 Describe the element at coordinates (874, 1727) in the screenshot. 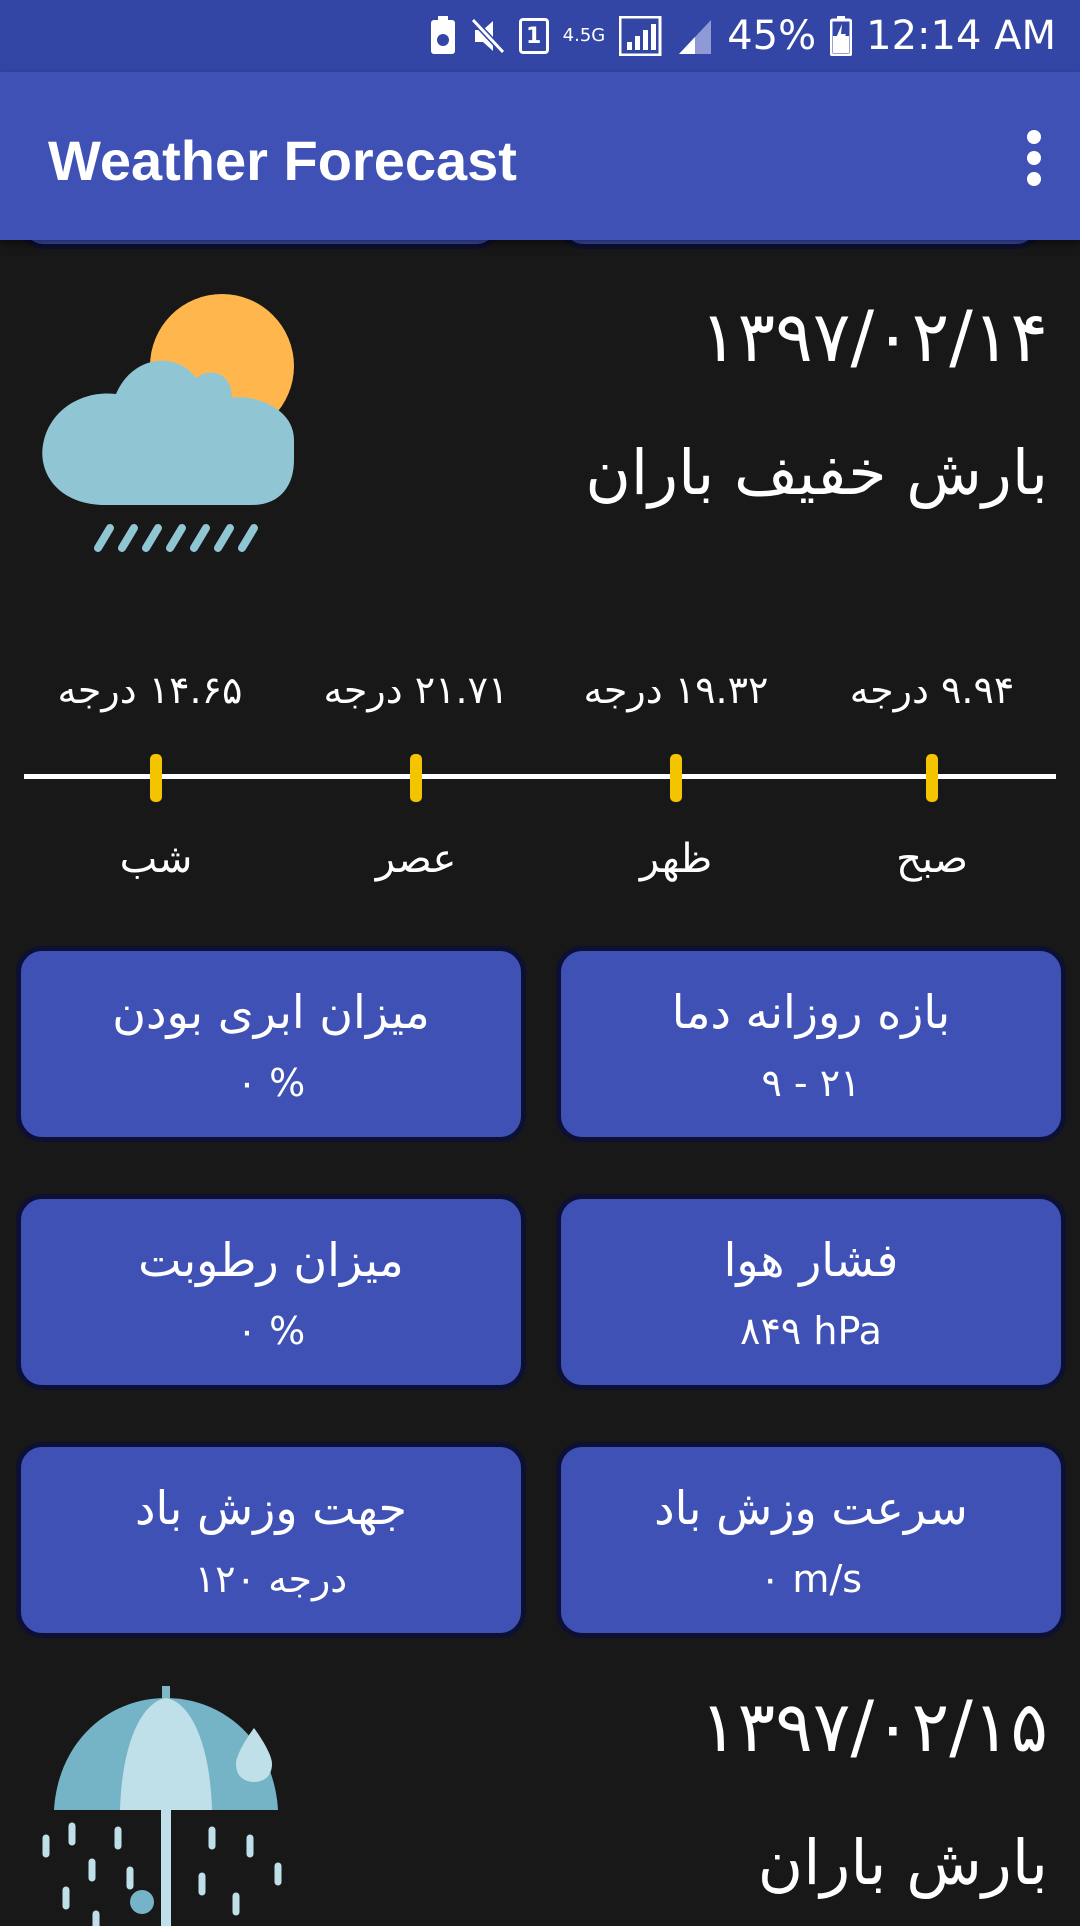

I see `day-date: ۱۳۹۷/۰۲/۱۵` at that location.